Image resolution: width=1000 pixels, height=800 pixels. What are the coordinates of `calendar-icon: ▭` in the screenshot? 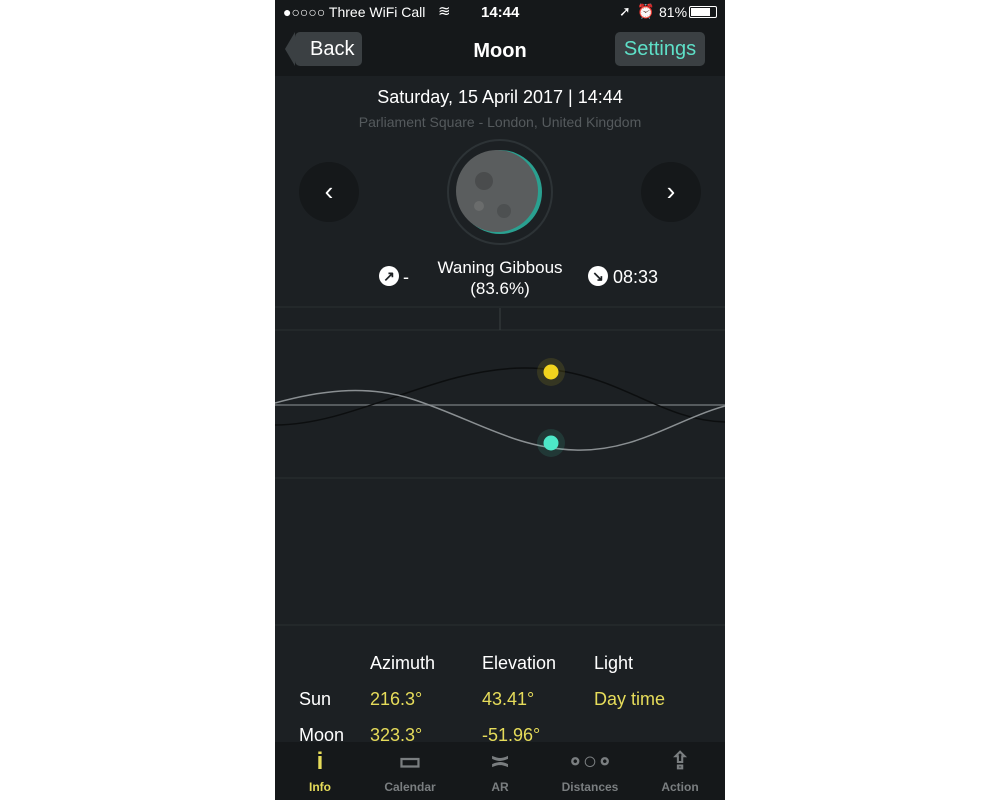 It's located at (410, 761).